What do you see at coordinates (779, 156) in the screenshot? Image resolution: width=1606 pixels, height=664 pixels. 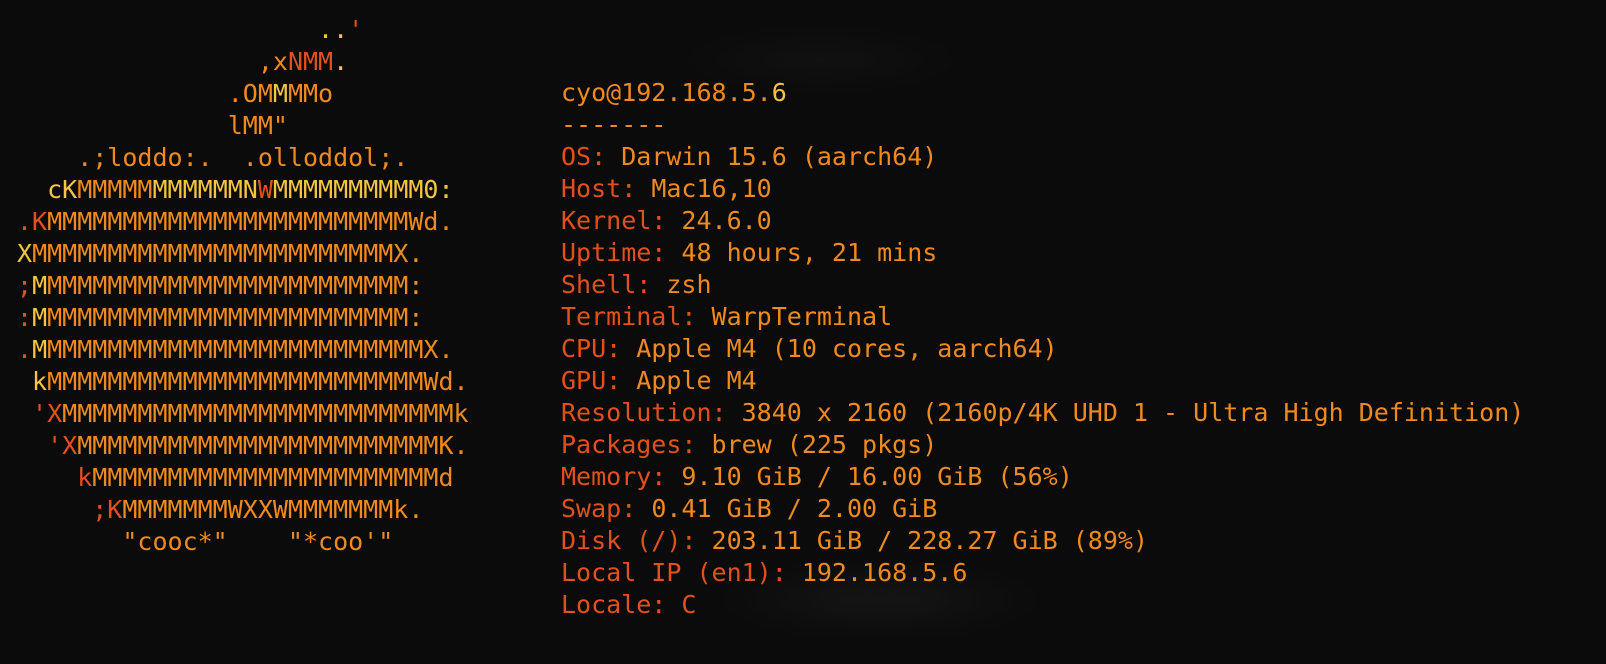 I see `info-line-segment: Darwin 15.6 (aarch64)` at bounding box center [779, 156].